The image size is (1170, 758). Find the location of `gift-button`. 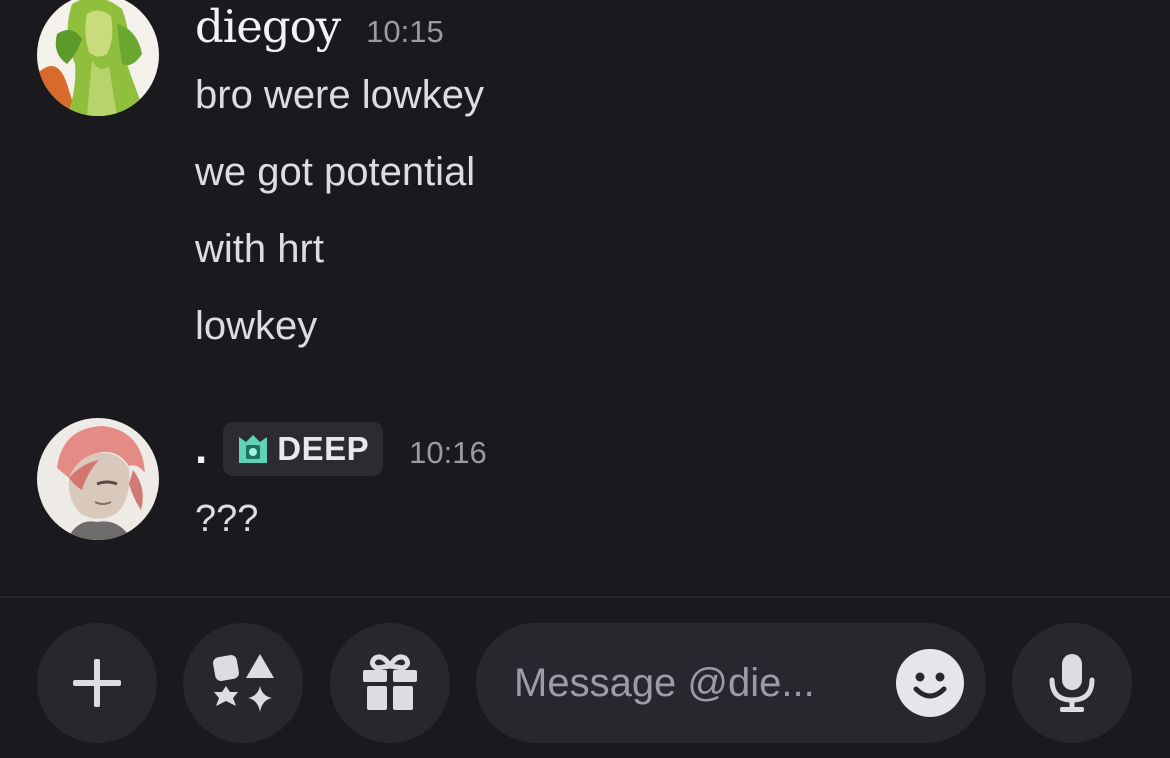

gift-button is located at coordinates (390, 683).